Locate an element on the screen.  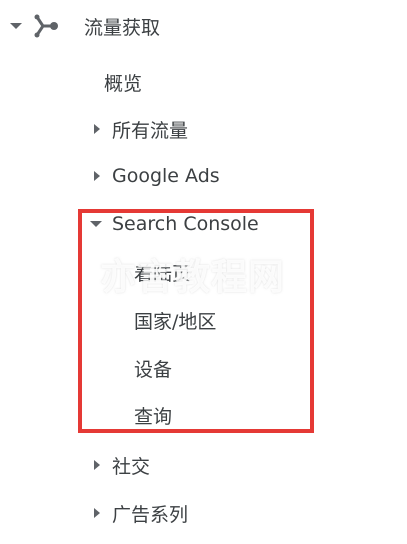
nav-item-landing-pages: 着陆页 is located at coordinates (162, 272).